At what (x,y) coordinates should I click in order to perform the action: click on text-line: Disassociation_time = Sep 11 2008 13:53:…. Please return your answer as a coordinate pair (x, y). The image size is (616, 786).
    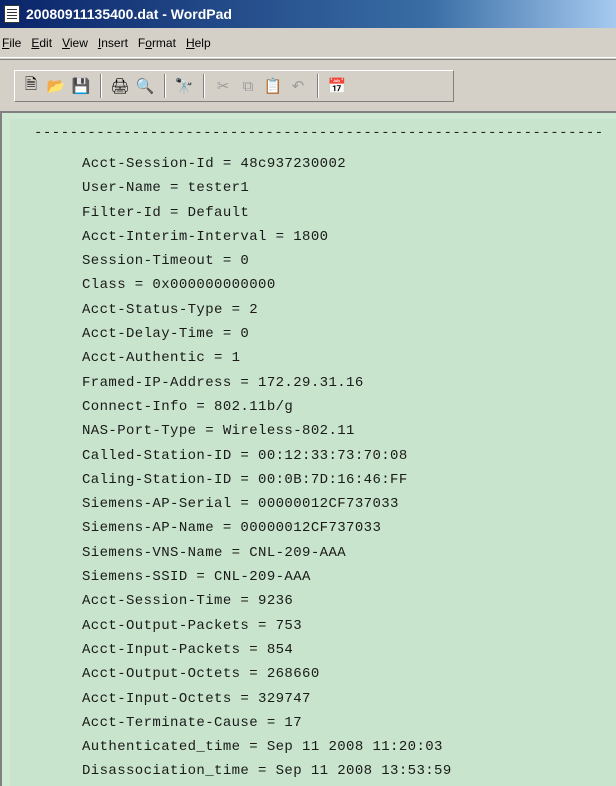
    Looking at the image, I should click on (267, 771).